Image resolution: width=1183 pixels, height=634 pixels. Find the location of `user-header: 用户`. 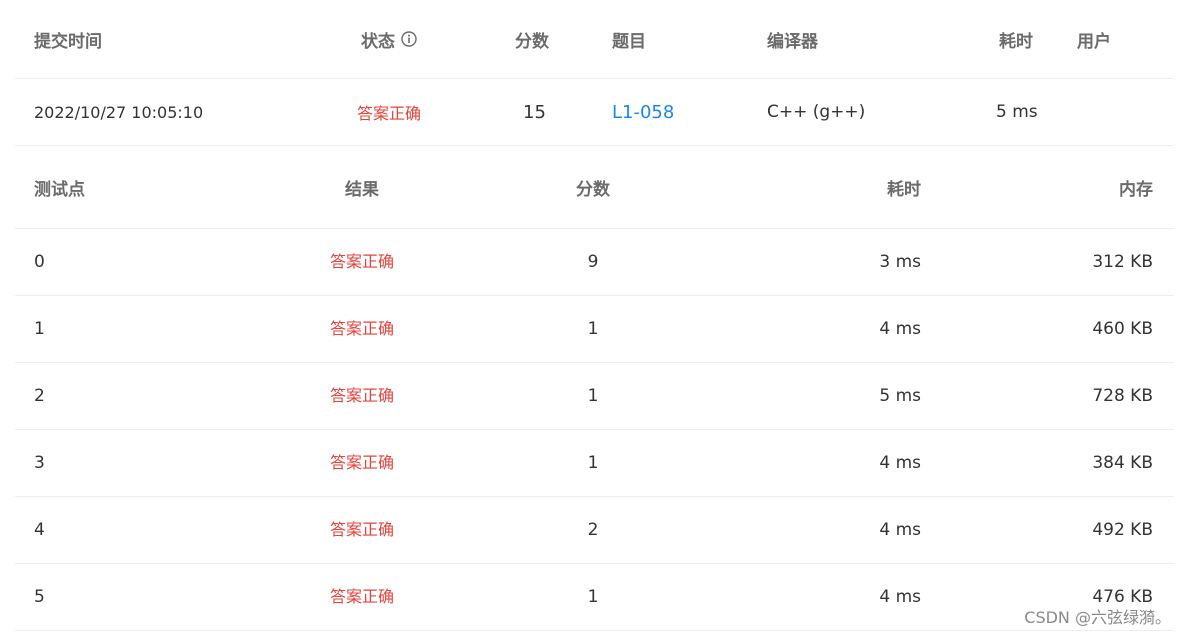

user-header: 用户 is located at coordinates (1094, 41).